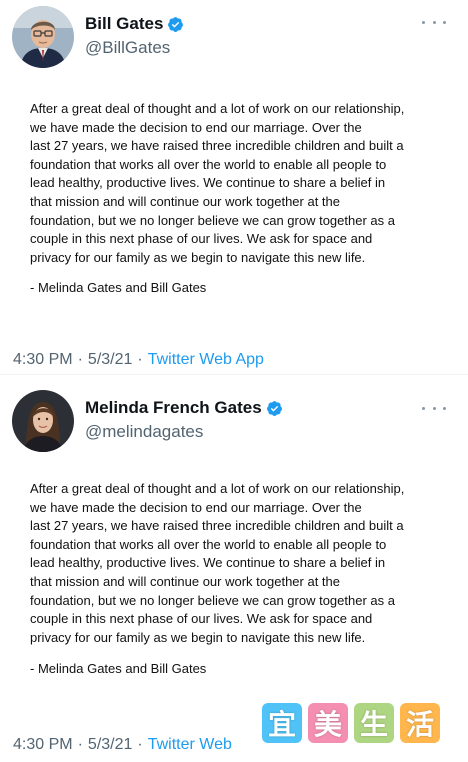  I want to click on tweet-source-link: Twitter Web App, so click(206, 360).